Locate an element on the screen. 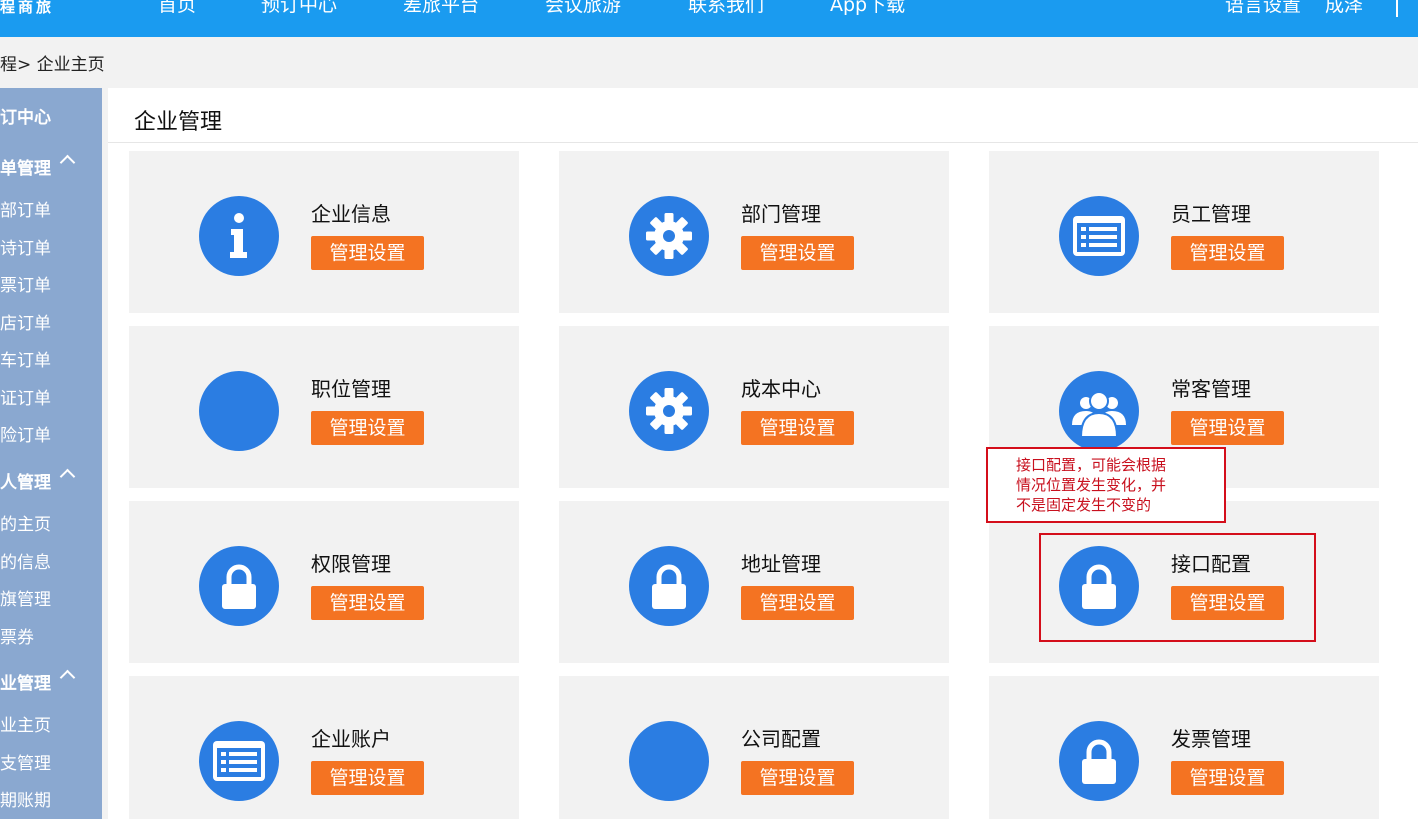 This screenshot has height=819, width=1418. management-card: 权限管理 管理设置 is located at coordinates (324, 582).